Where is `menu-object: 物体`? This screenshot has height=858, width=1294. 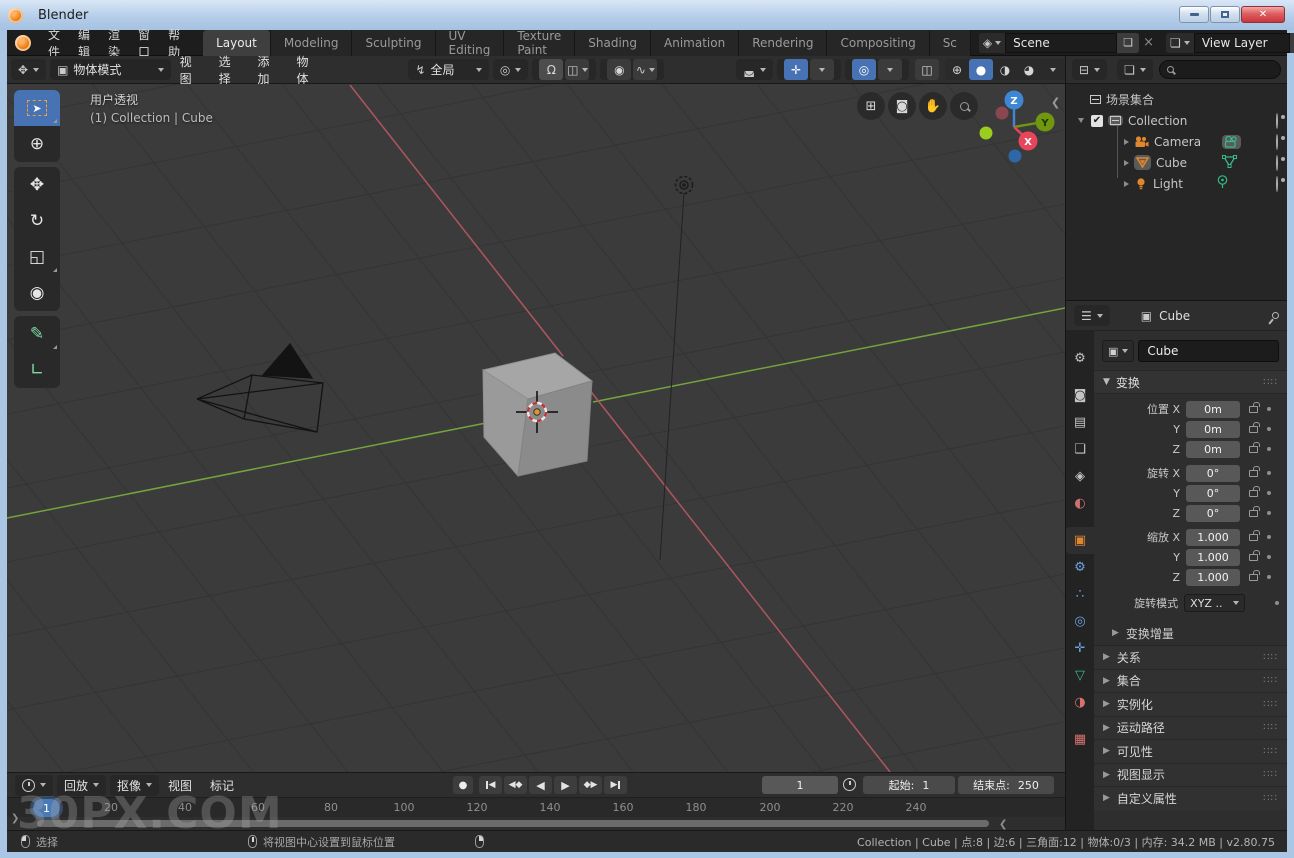 menu-object: 物体 is located at coordinates (307, 70).